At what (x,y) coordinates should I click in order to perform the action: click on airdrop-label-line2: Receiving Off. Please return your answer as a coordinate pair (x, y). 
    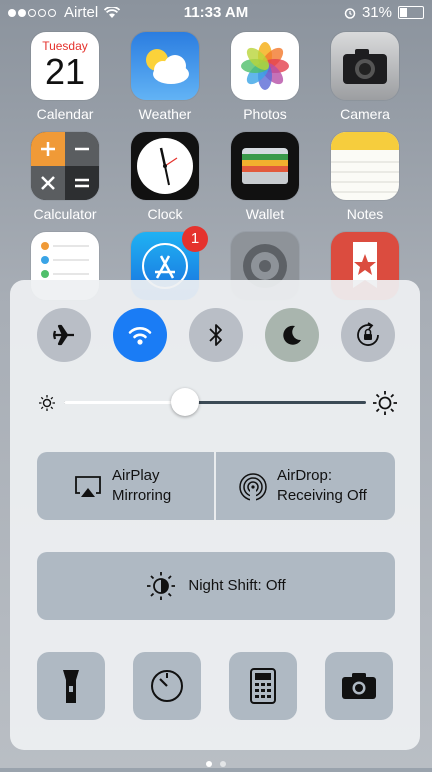
    Looking at the image, I should click on (322, 495).